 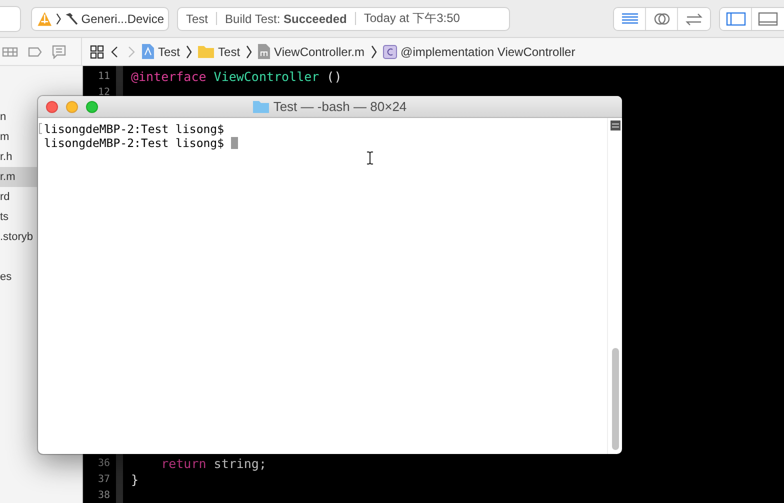 I want to click on line-number: 12, so click(x=104, y=92).